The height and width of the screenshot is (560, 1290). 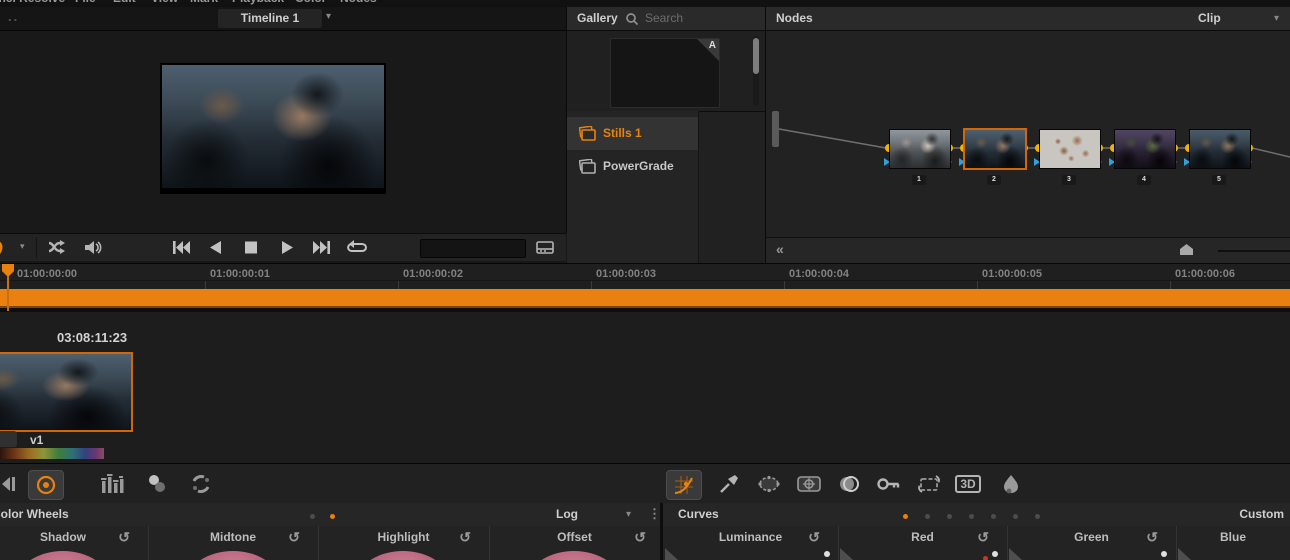 I want to click on curves-mode-selector: Custom, so click(x=1261, y=514).